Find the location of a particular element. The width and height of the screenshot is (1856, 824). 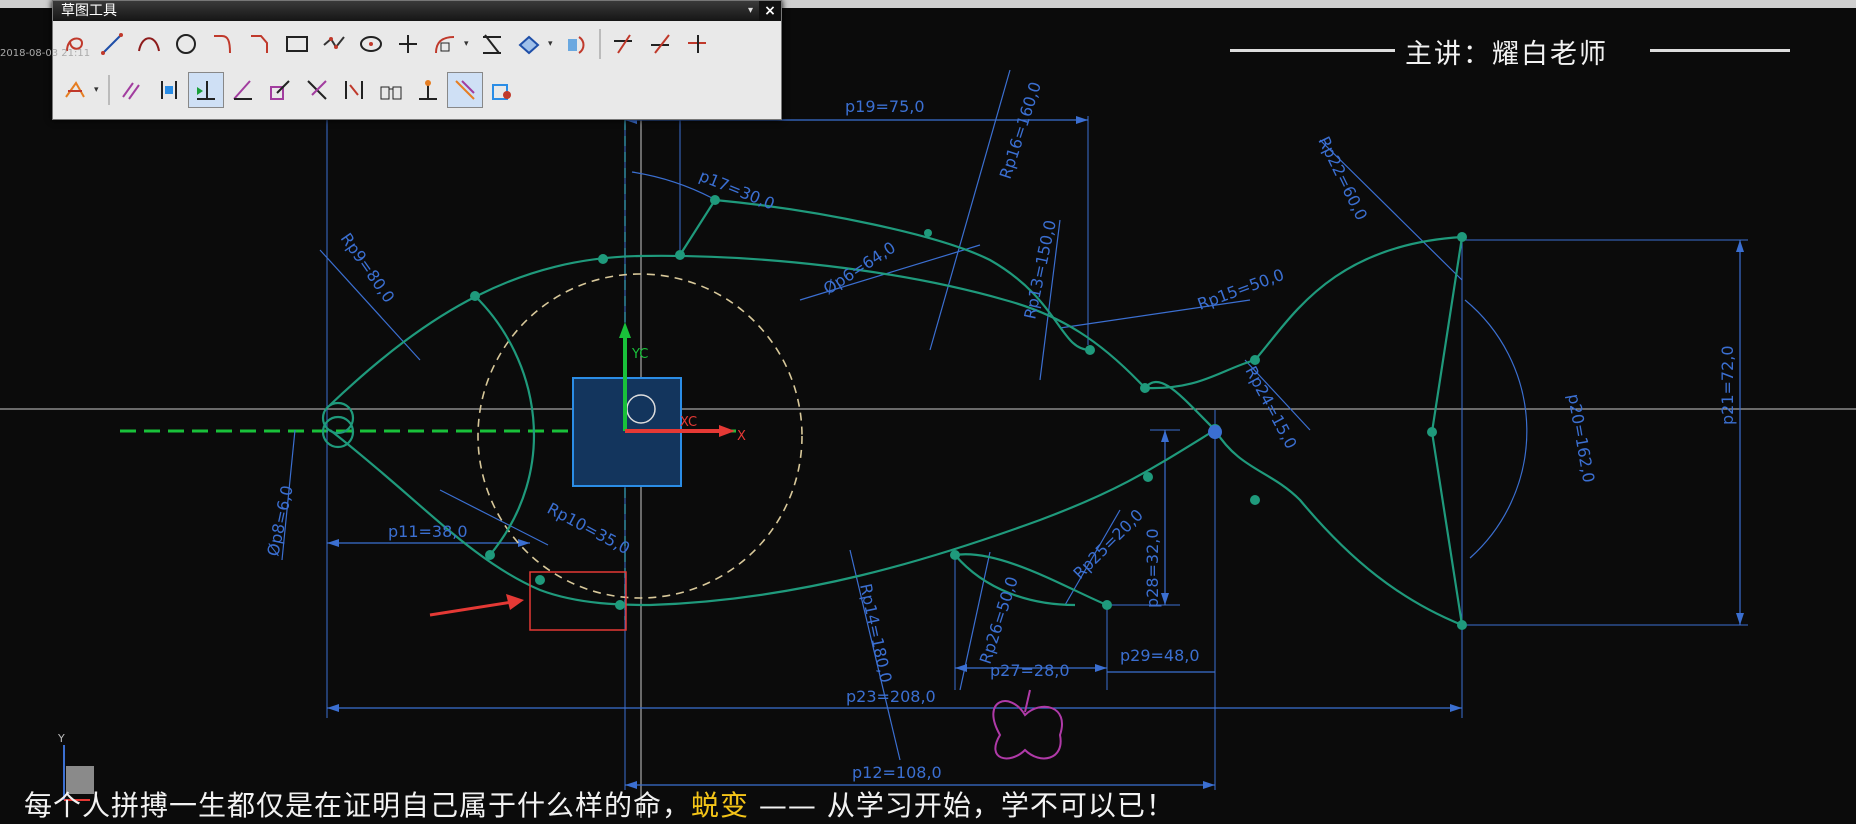

animate-dimension-icon is located at coordinates (280, 90).